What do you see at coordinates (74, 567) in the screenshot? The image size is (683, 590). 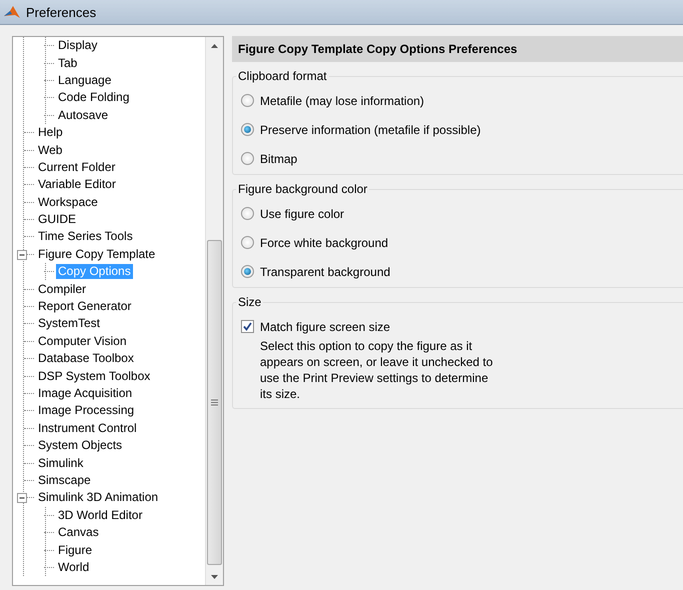 I see `tree-item: World` at bounding box center [74, 567].